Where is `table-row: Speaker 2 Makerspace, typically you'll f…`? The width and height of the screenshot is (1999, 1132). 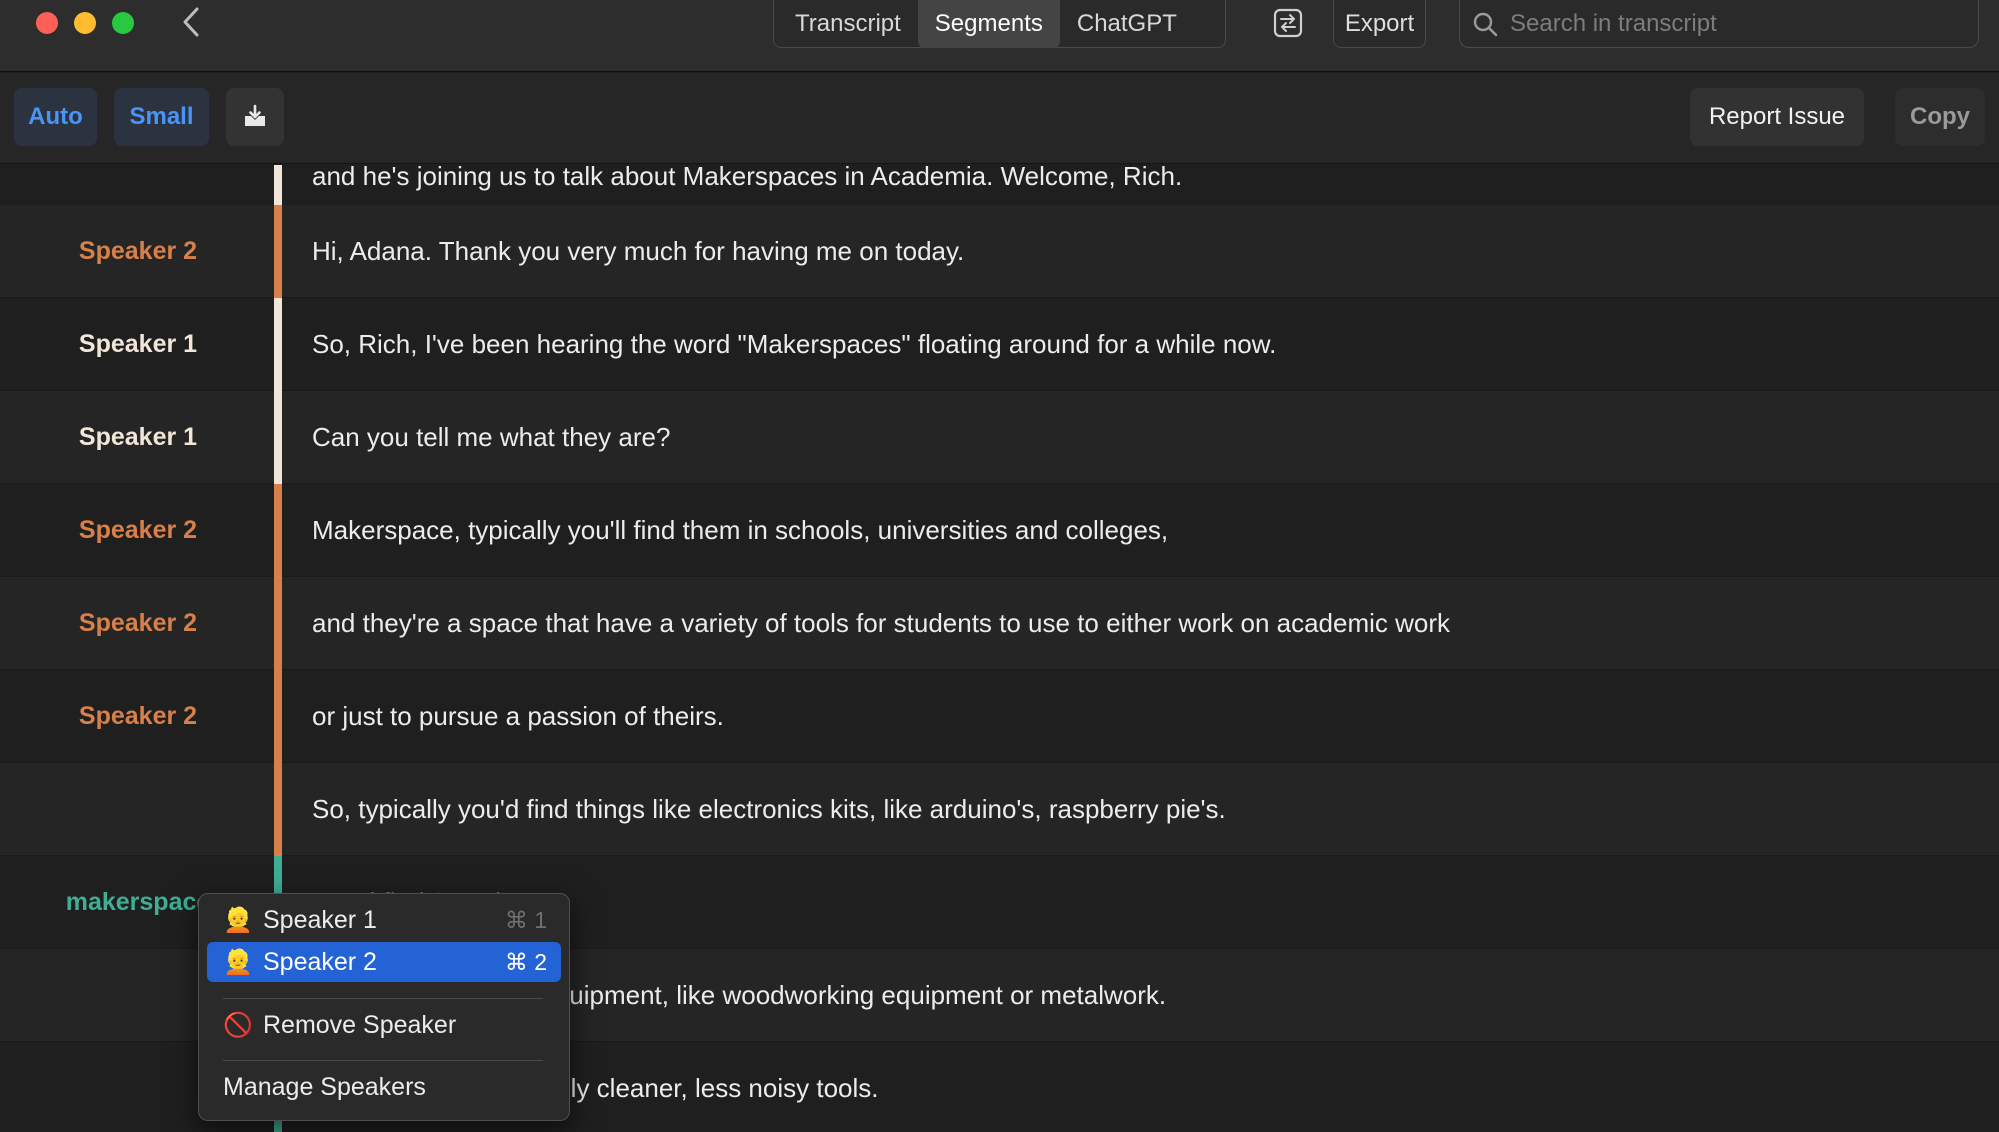
table-row: Speaker 2 Makerspace, typically you'll f… is located at coordinates (999, 530).